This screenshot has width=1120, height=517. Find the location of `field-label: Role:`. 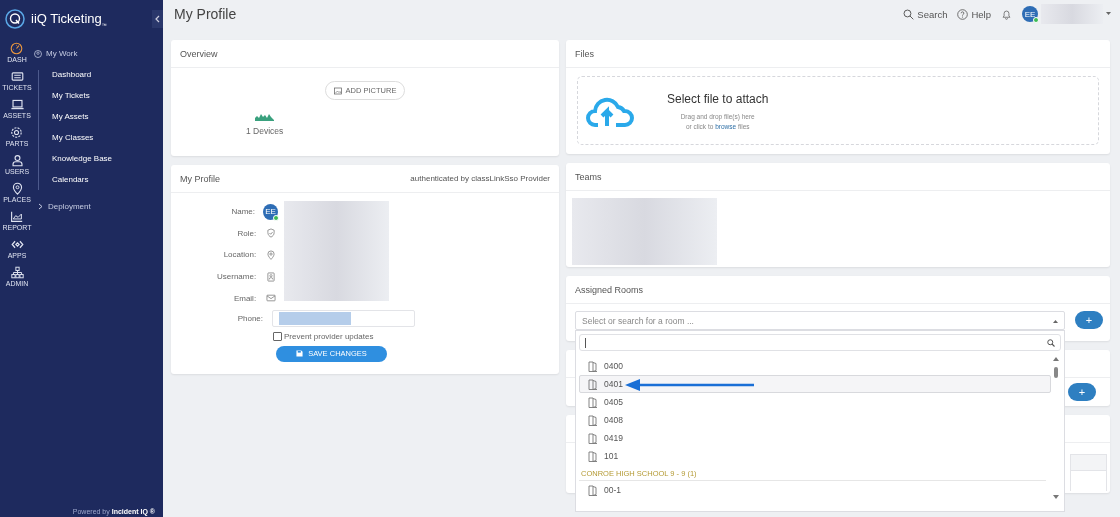

field-label: Role: is located at coordinates (246, 233).